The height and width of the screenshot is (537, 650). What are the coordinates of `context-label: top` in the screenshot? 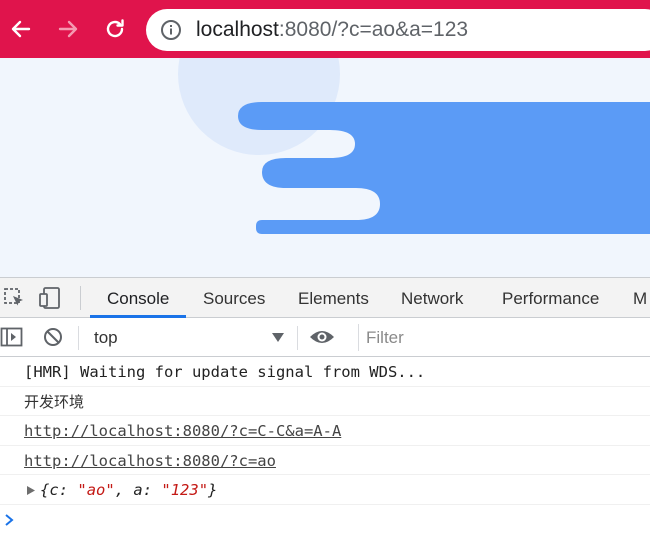 It's located at (106, 337).